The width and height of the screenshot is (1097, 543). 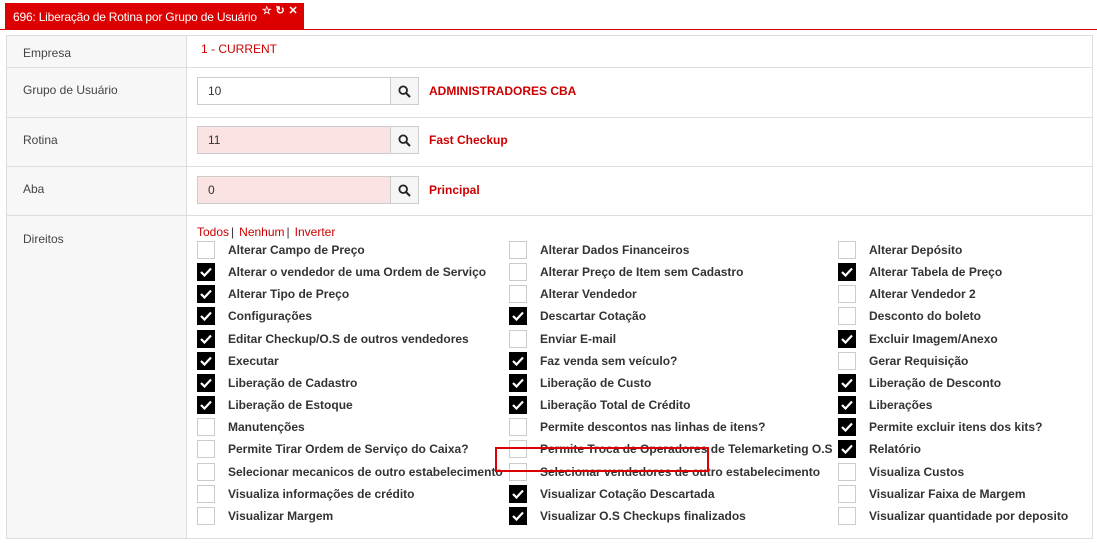 What do you see at coordinates (920, 272) in the screenshot?
I see `right-item-alterar-tabela-de-preco: Alterar Tabela de Preço` at bounding box center [920, 272].